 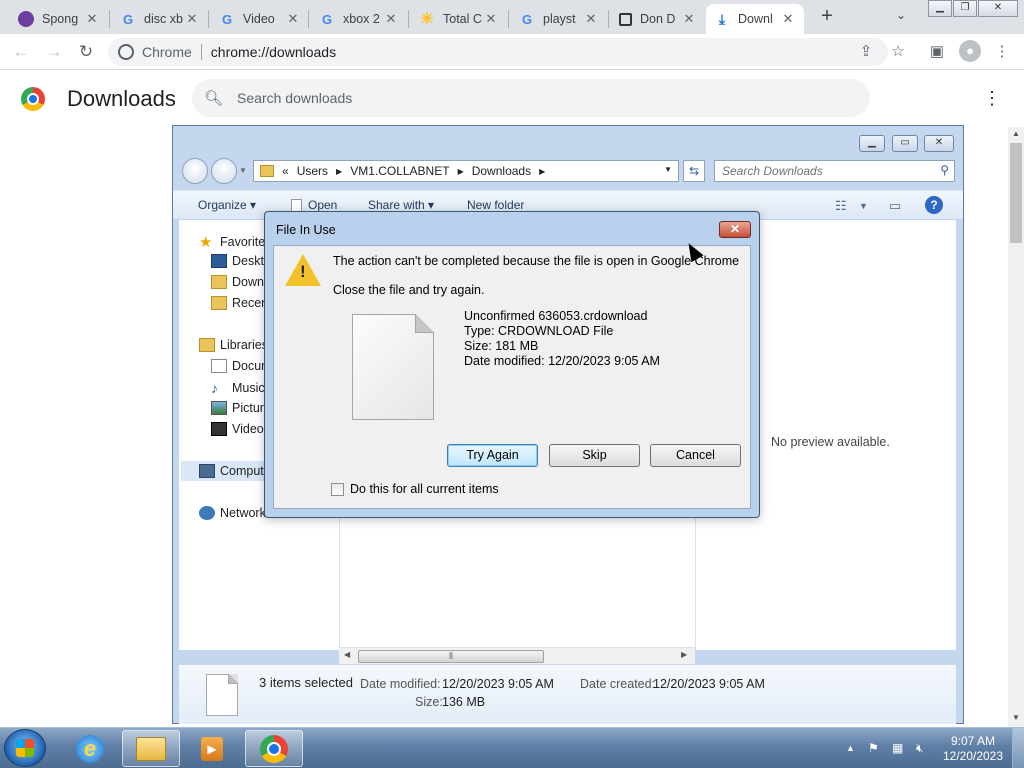 I want to click on address-bar: Chrome chrome://downloads, so click(x=498, y=52).